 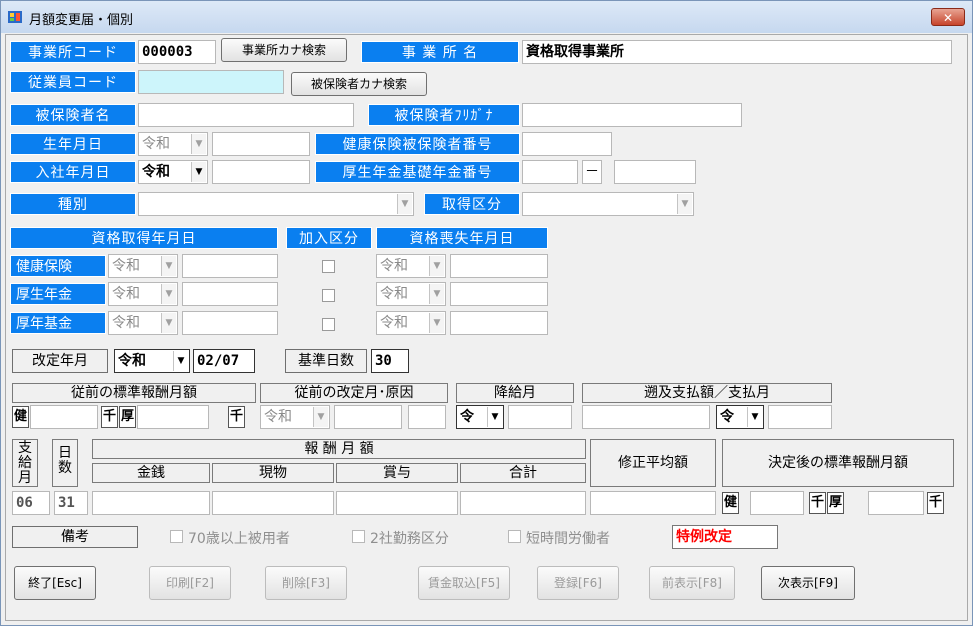 What do you see at coordinates (143, 294) in the screenshot?
I see `qual-pension-acq-era: 令和 ▼` at bounding box center [143, 294].